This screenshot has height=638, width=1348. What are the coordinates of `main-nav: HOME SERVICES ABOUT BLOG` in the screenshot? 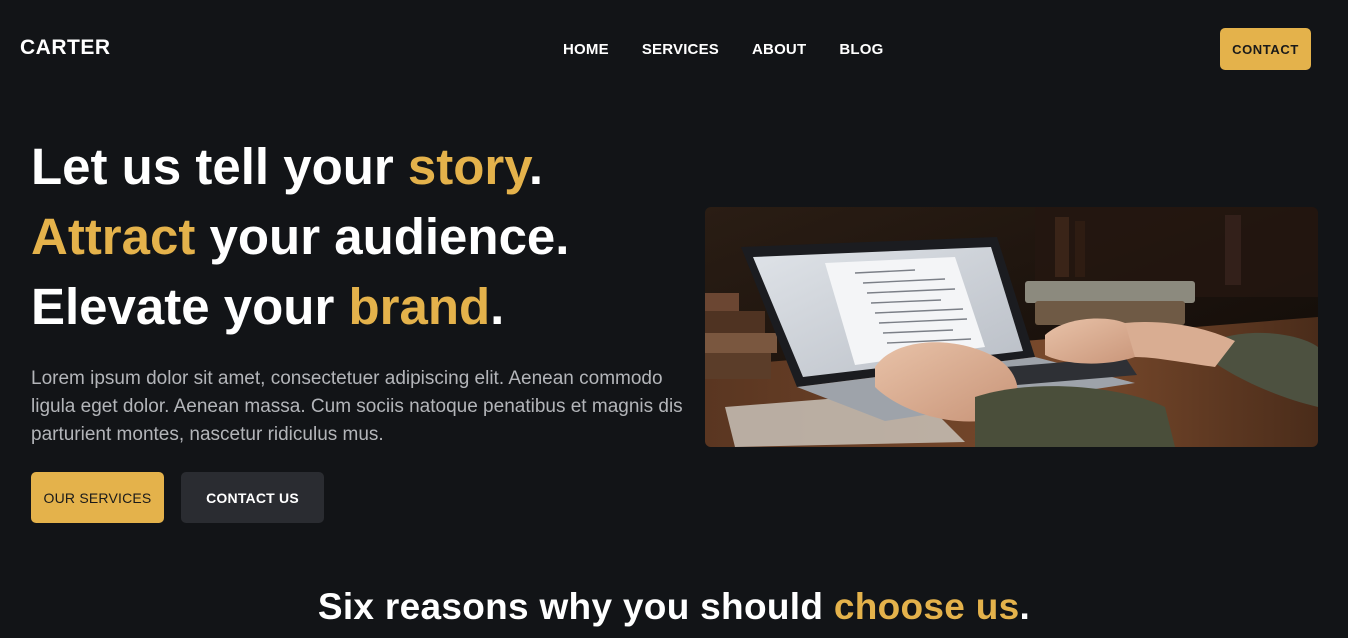 It's located at (739, 49).